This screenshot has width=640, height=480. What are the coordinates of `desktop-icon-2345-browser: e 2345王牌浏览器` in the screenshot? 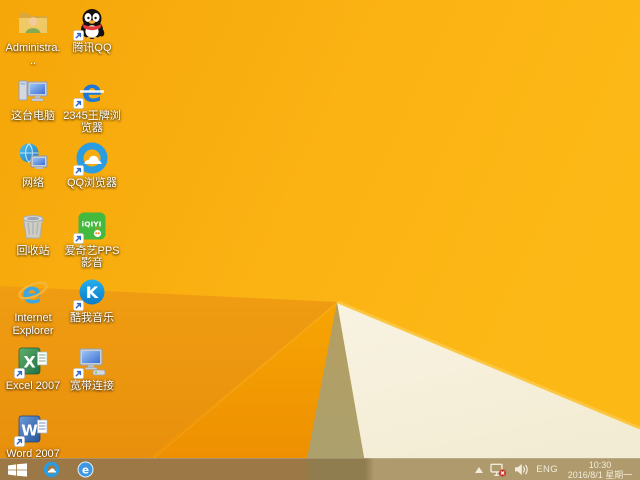 It's located at (92, 104).